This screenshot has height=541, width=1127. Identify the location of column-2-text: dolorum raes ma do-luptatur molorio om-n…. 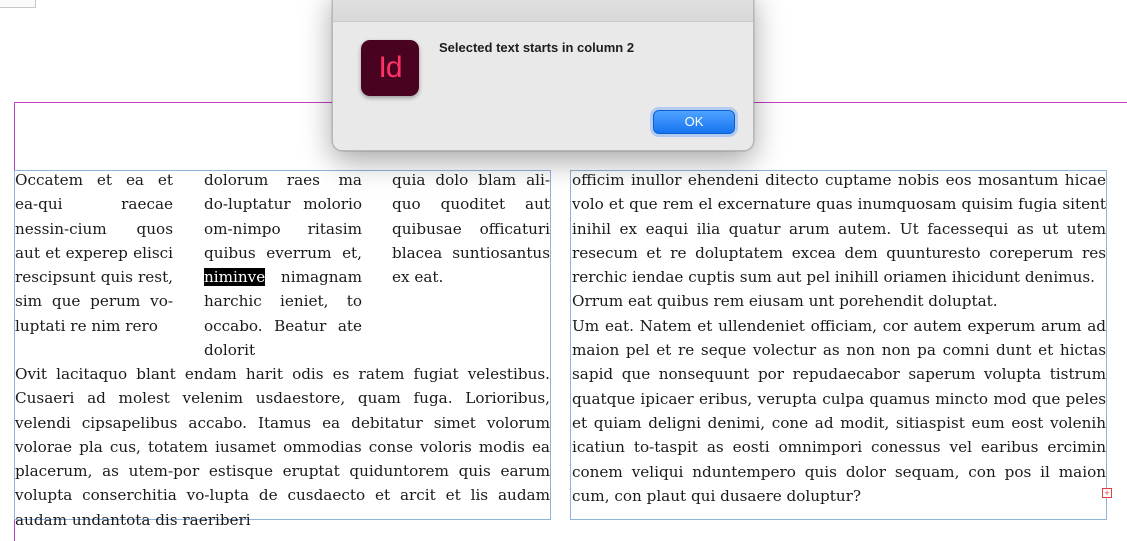
(283, 265).